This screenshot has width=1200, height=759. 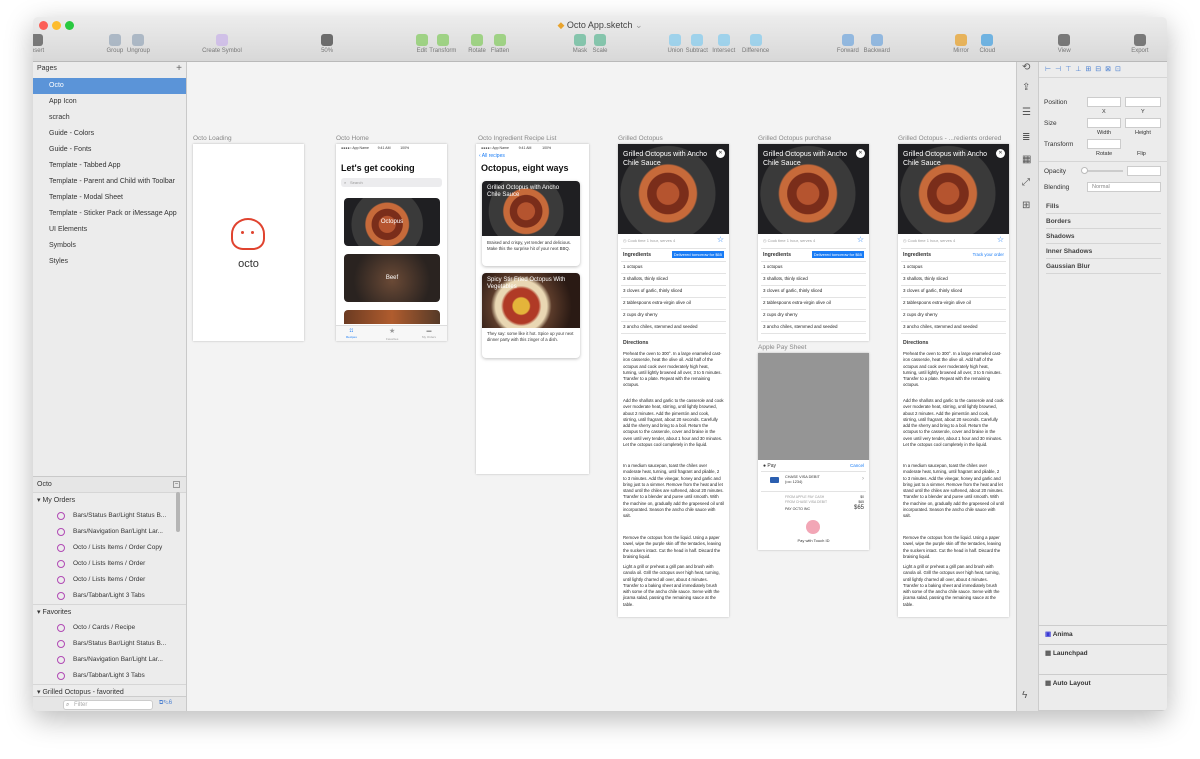 I want to click on tab-my-orders: ▬ My Orders, so click(x=429, y=334).